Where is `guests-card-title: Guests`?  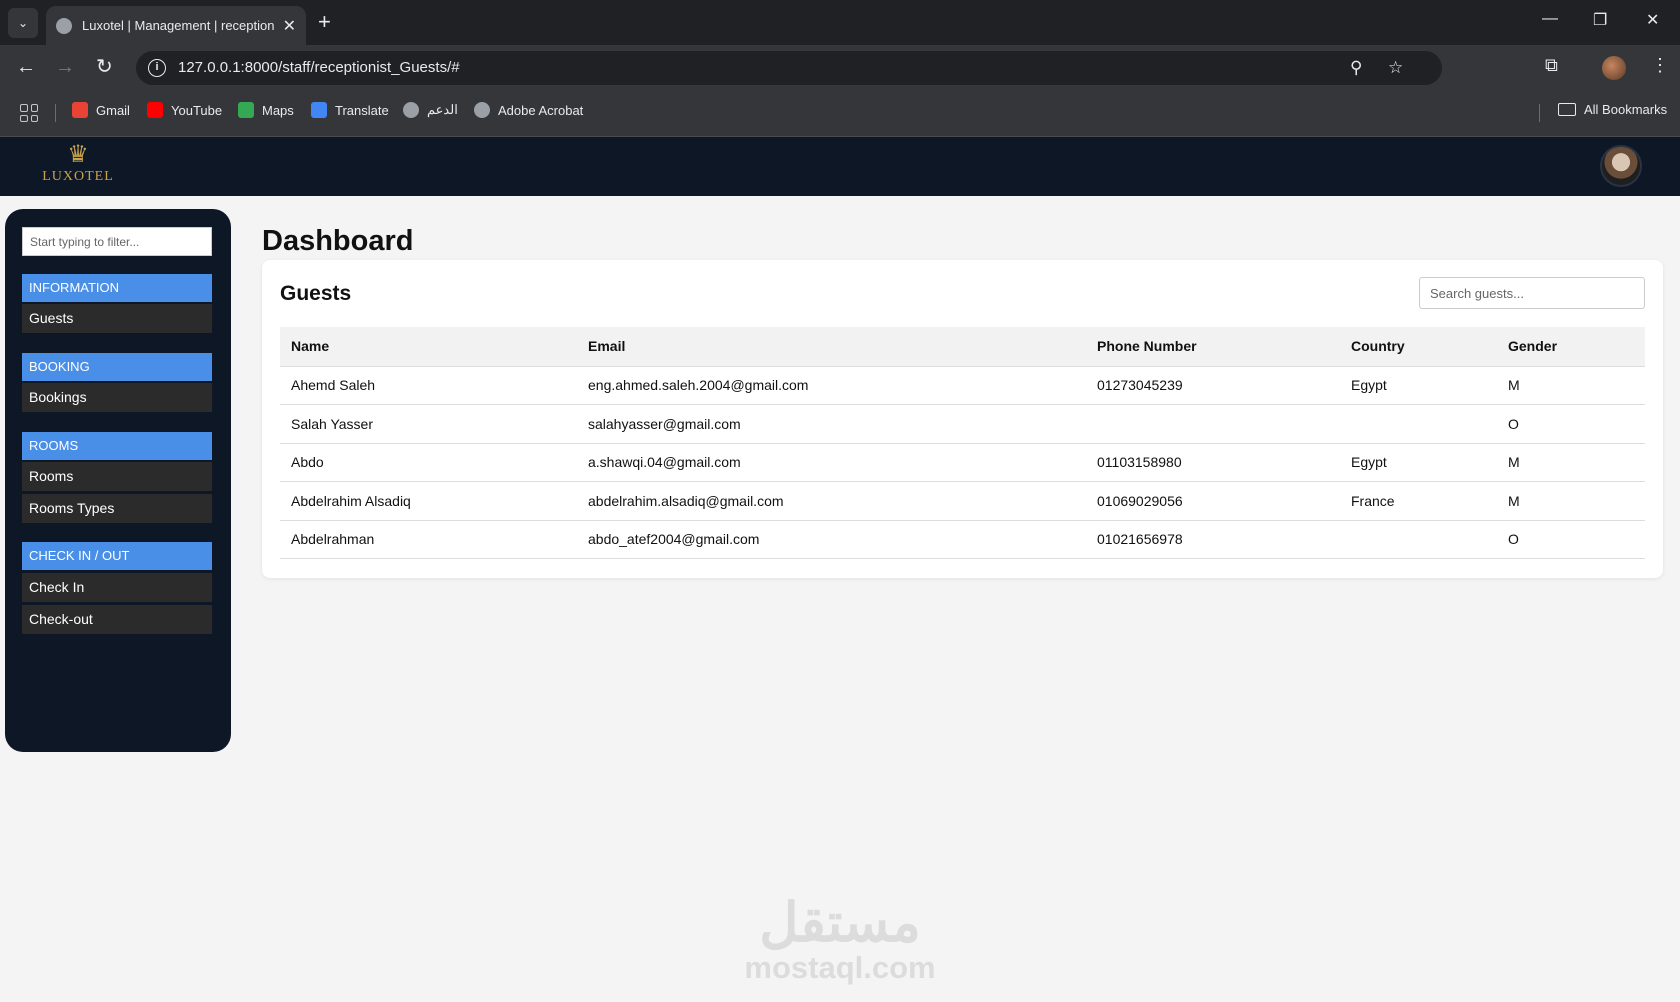 guests-card-title: Guests is located at coordinates (316, 293).